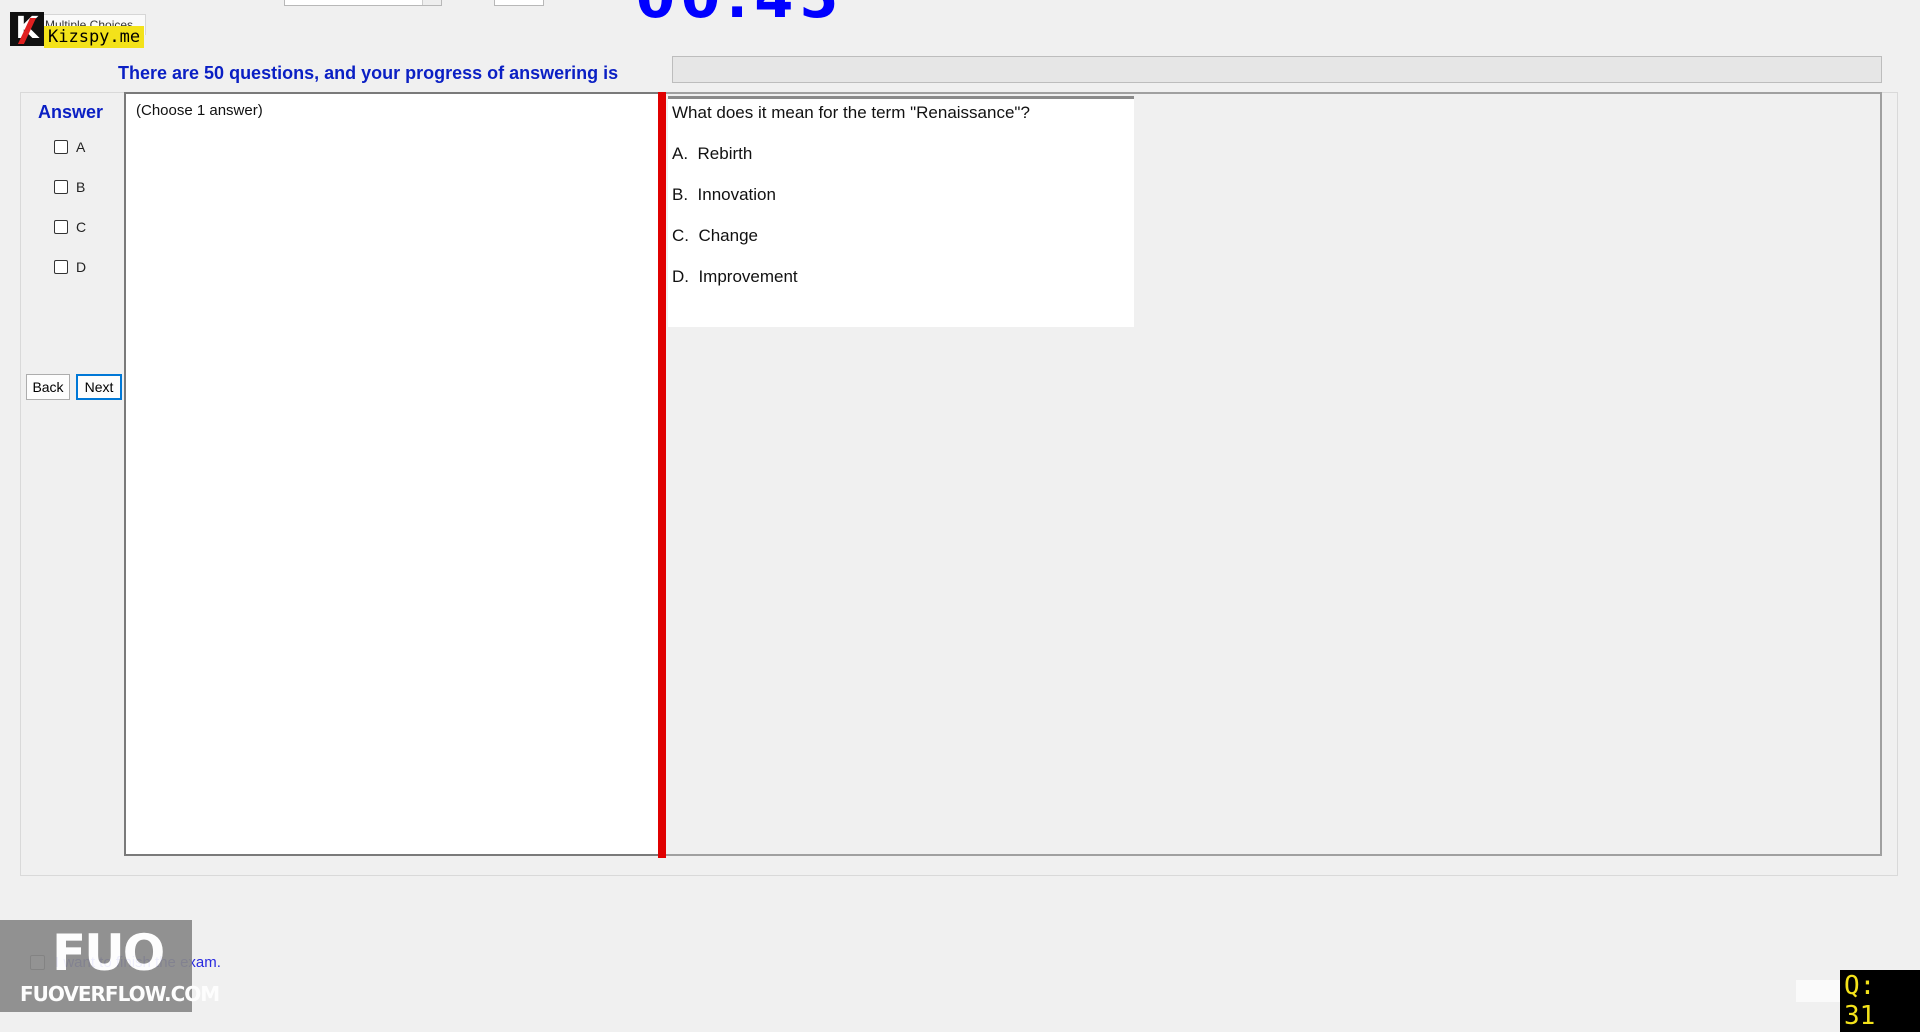 This screenshot has width=1920, height=1032. What do you see at coordinates (1880, 1001) in the screenshot?
I see `question-counter: Q: 31` at bounding box center [1880, 1001].